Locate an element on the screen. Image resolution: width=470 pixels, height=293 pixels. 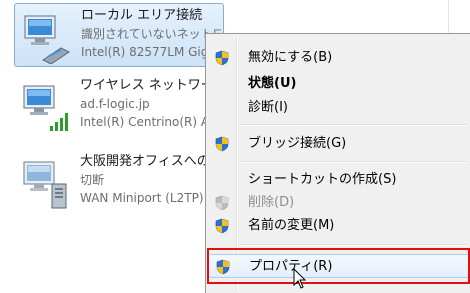
connection-name: ローカル エリア接続 is located at coordinates (142, 15).